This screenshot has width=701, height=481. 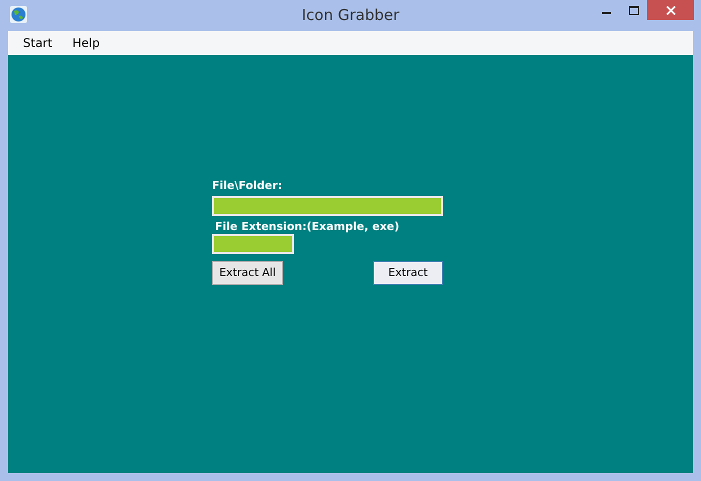 What do you see at coordinates (86, 43) in the screenshot?
I see `menu-item: Help` at bounding box center [86, 43].